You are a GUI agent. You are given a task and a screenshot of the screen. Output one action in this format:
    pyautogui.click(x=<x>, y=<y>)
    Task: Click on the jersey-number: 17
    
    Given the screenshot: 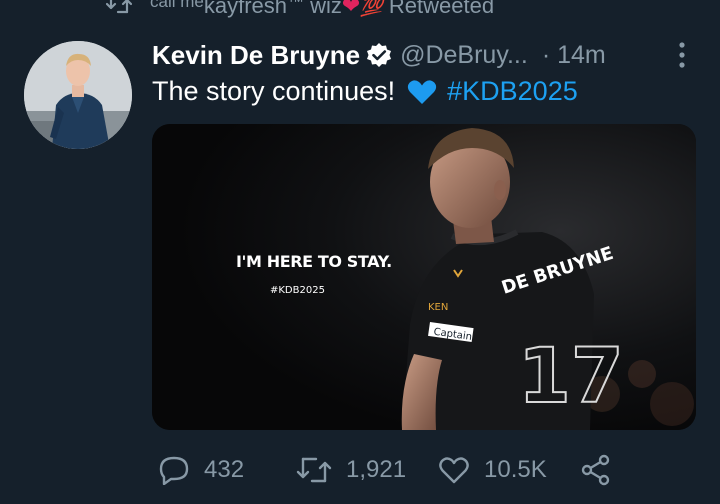 What is the action you would take?
    pyautogui.click(x=571, y=375)
    